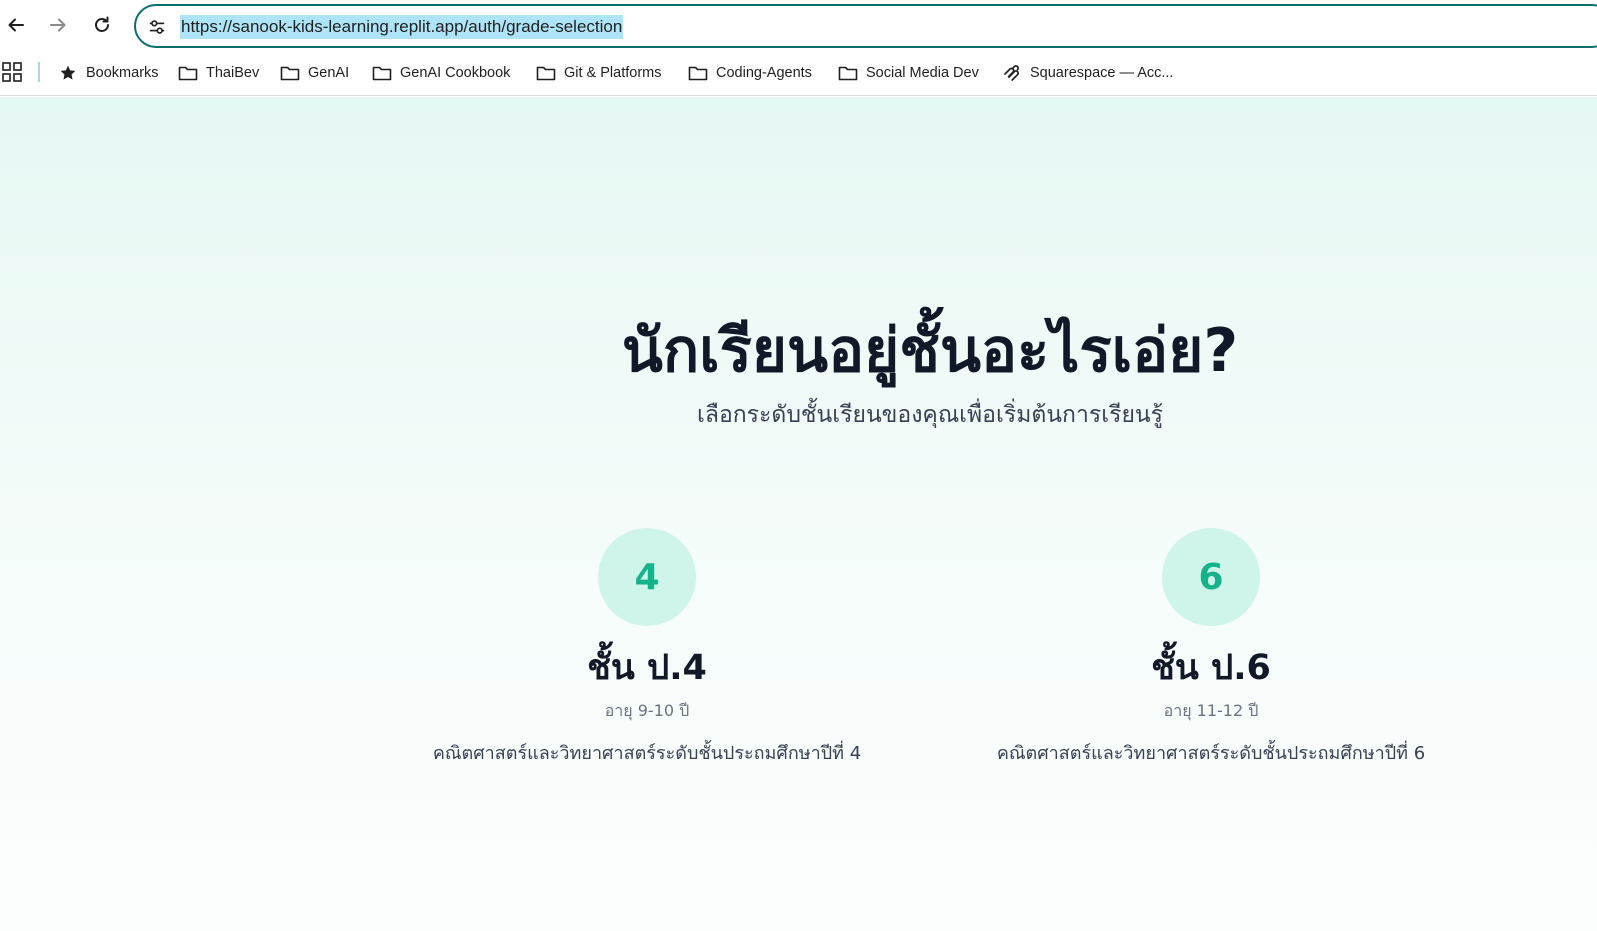 This screenshot has width=1597, height=931. I want to click on bookmark-folder-git-platforms: Git & Platforms, so click(599, 73).